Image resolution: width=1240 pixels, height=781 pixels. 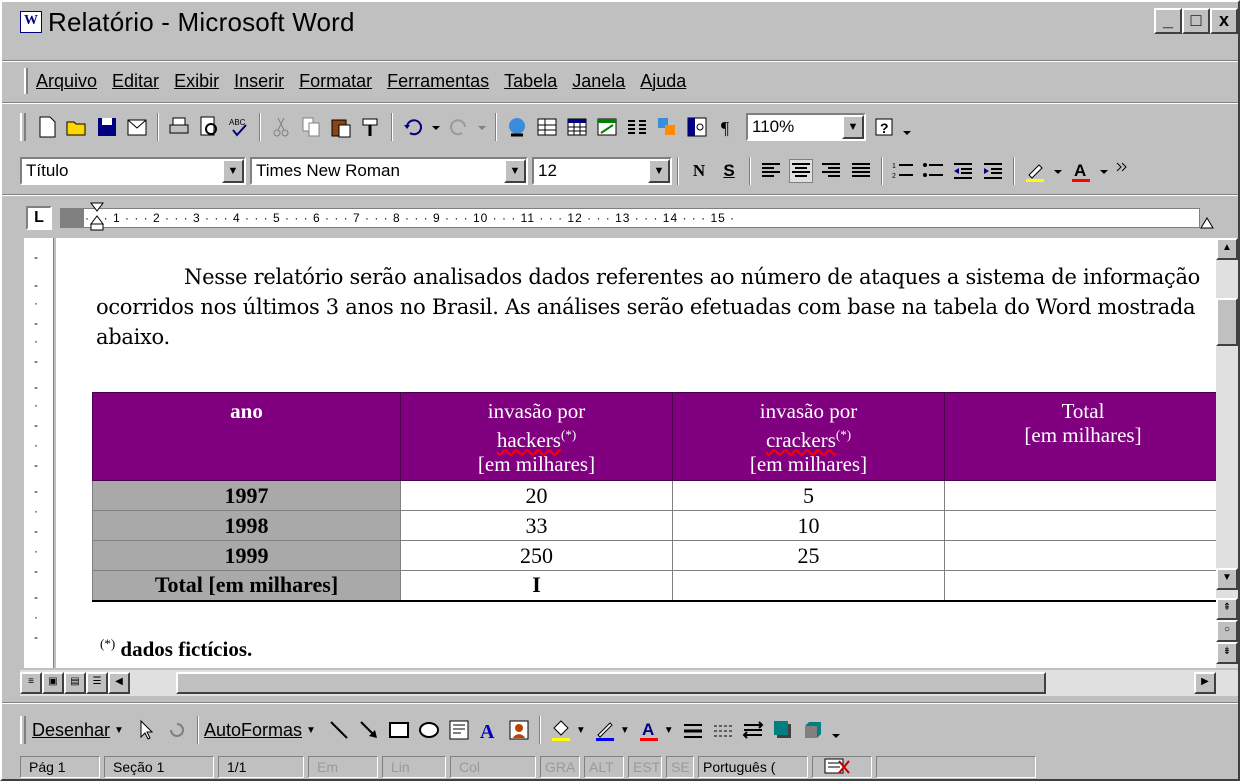 I want to click on open-folder-icon, so click(x=77, y=127).